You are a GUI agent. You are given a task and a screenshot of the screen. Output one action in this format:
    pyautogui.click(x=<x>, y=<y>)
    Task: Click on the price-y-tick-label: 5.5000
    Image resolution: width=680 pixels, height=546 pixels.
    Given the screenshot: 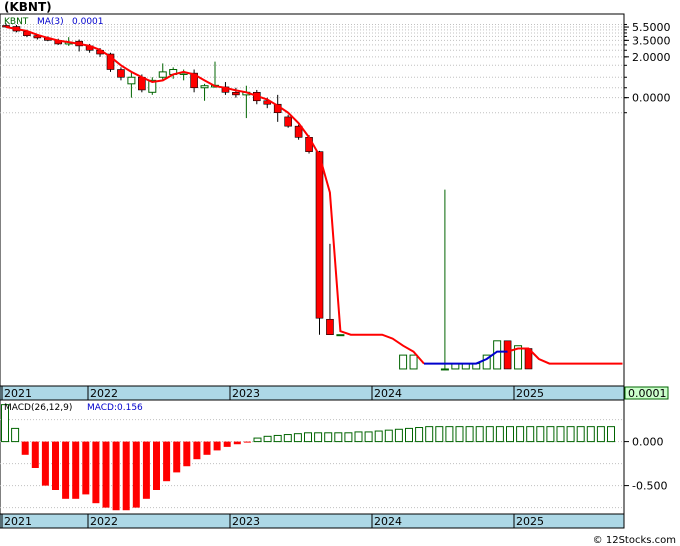 What is the action you would take?
    pyautogui.click(x=651, y=27)
    